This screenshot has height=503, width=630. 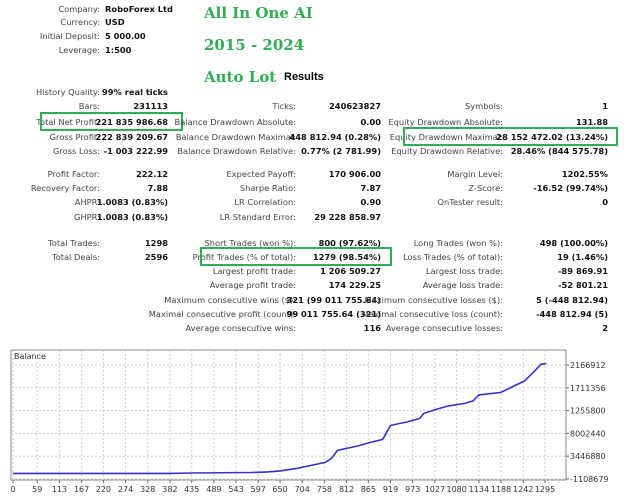 What do you see at coordinates (347, 217) in the screenshot?
I see `stat-value: 29 228 858.97` at bounding box center [347, 217].